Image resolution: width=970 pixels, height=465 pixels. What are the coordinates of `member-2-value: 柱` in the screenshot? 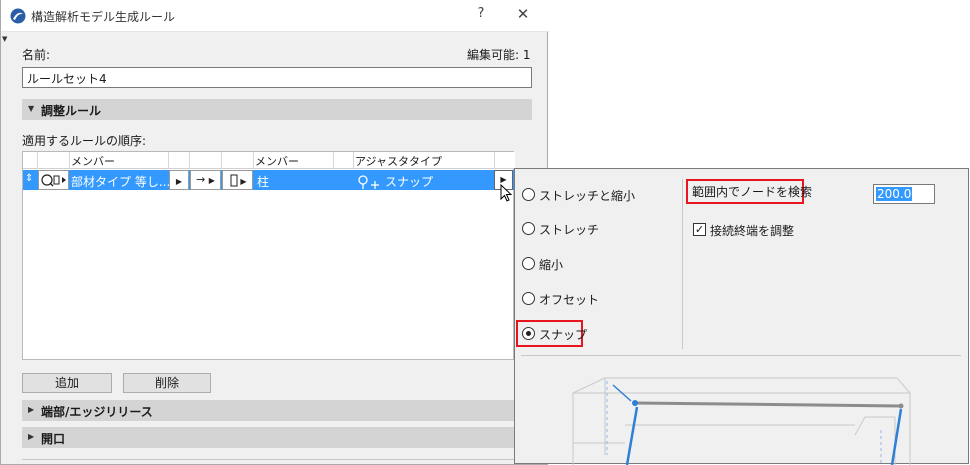 It's located at (263, 182).